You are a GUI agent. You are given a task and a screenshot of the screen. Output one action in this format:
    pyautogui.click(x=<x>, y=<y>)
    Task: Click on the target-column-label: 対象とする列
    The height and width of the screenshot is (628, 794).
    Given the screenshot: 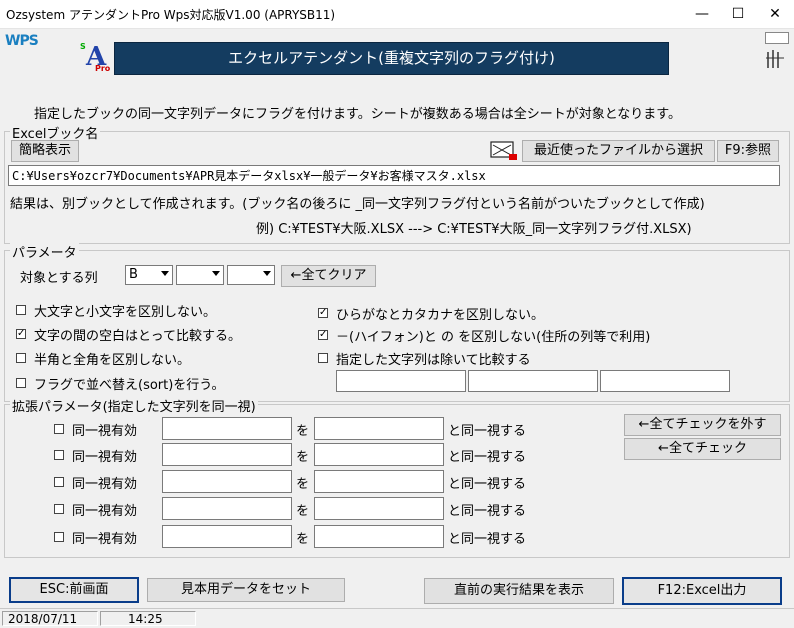 What is the action you would take?
    pyautogui.click(x=59, y=278)
    